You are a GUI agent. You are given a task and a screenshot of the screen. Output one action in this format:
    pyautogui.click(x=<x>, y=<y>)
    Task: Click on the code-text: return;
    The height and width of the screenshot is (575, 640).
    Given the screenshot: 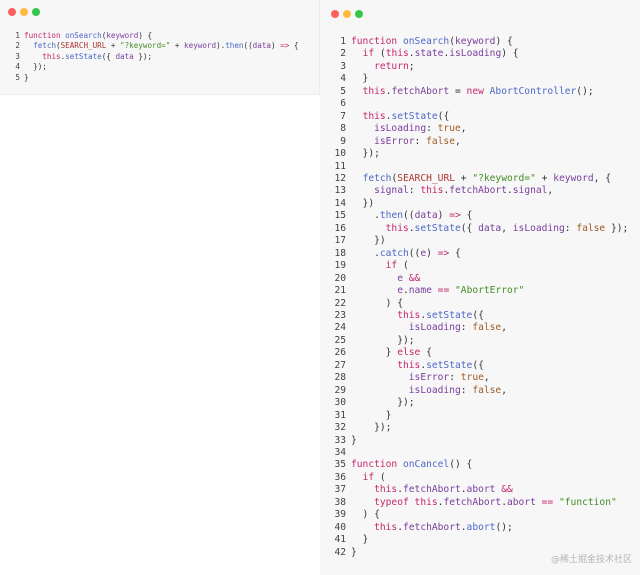 What is the action you would take?
    pyautogui.click(x=382, y=66)
    